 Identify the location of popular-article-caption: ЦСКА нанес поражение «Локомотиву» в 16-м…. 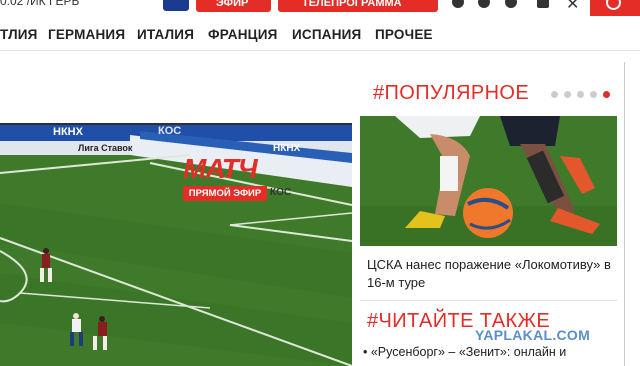
(489, 274).